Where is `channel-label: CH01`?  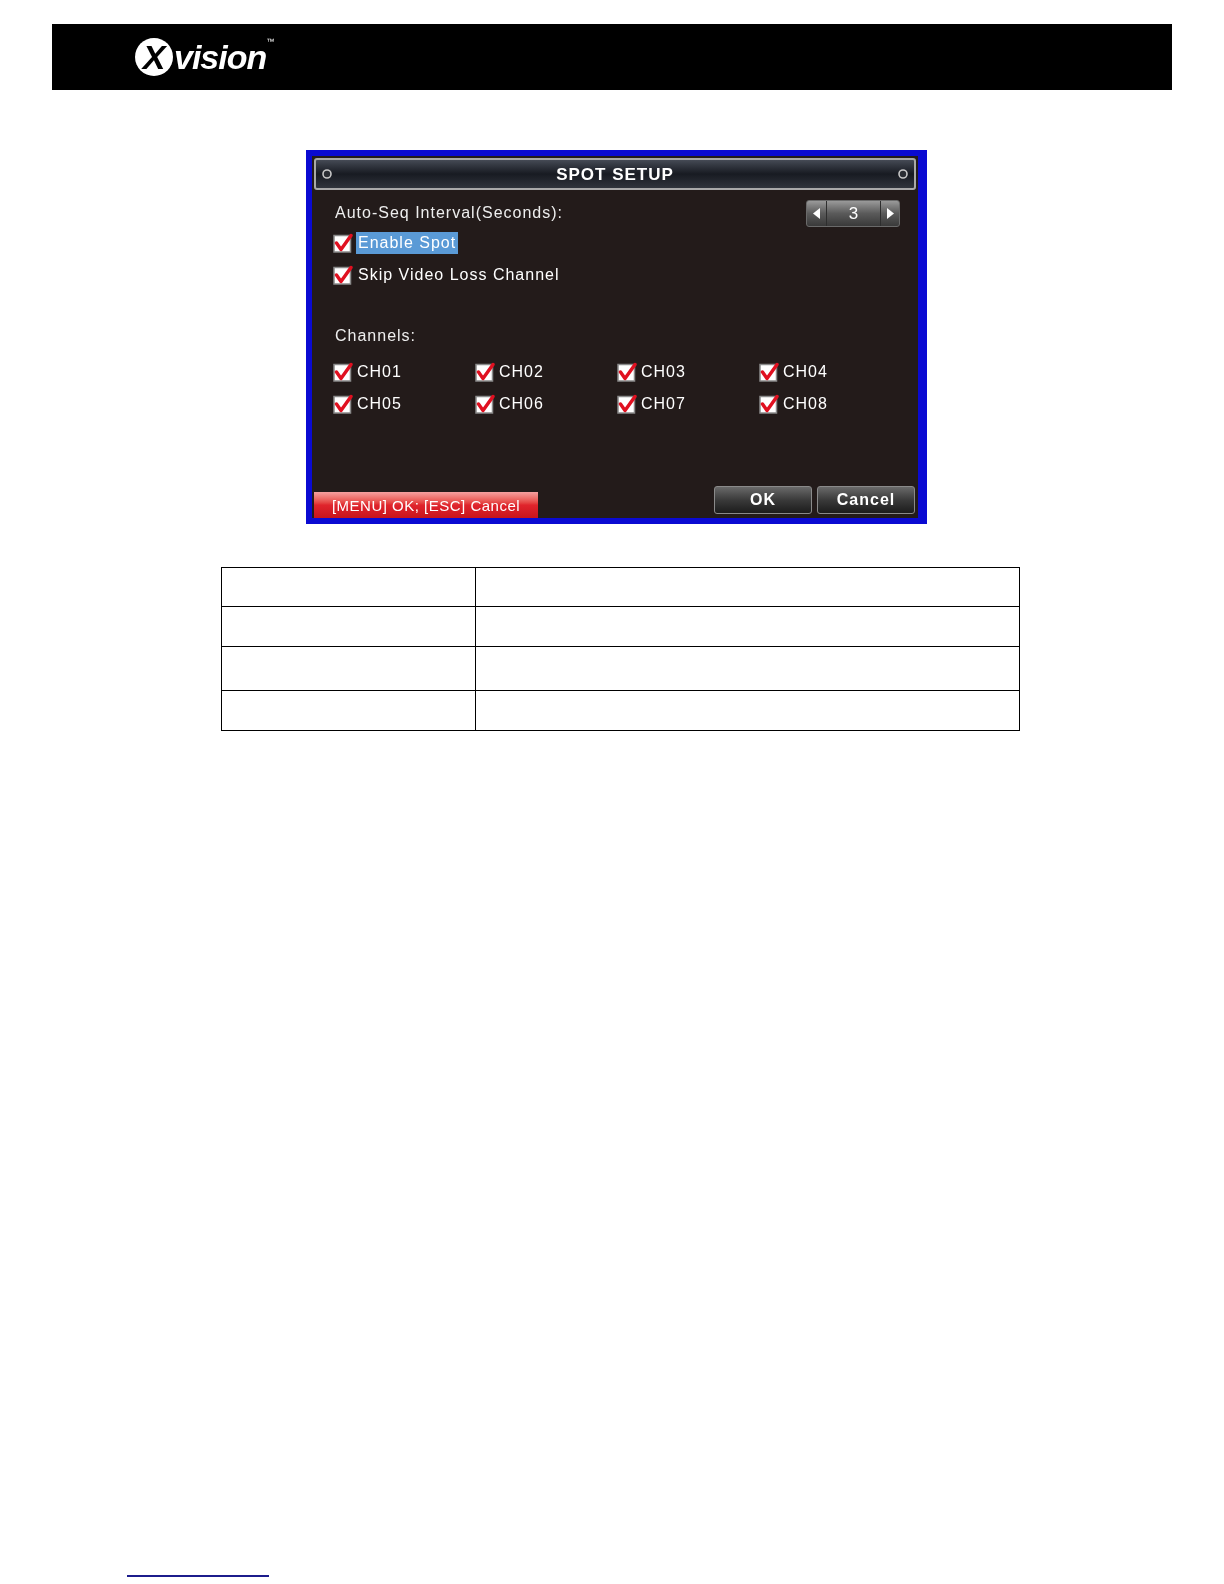 channel-label: CH01 is located at coordinates (379, 372).